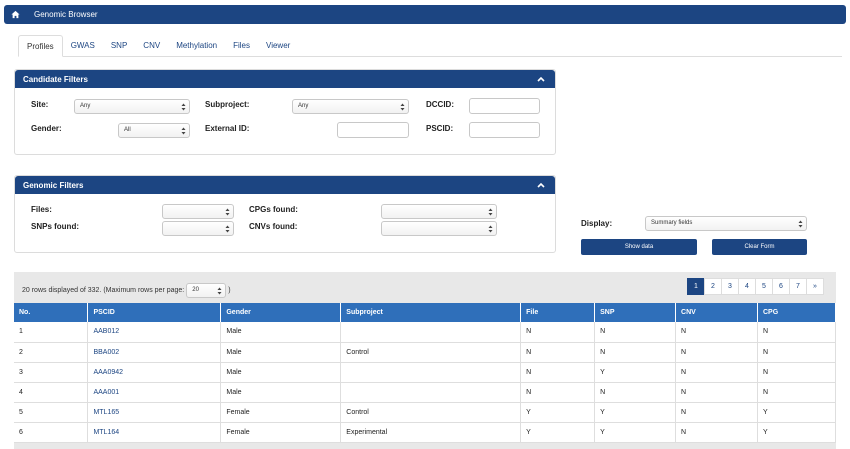  Describe the element at coordinates (15, 14) in the screenshot. I see `home-icon` at that location.